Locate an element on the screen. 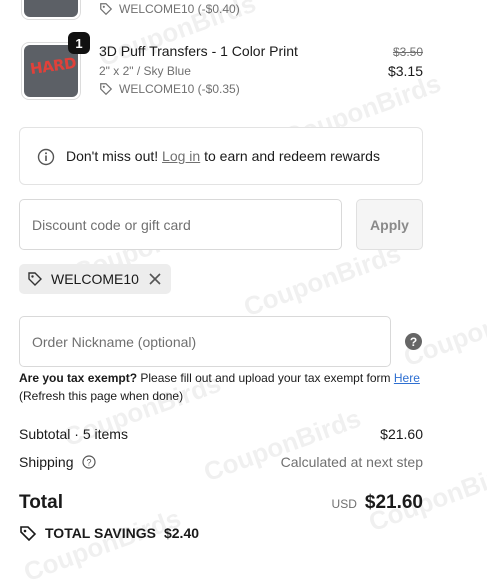 The width and height of the screenshot is (487, 588). total-value-group: USD $21.60 is located at coordinates (377, 503).